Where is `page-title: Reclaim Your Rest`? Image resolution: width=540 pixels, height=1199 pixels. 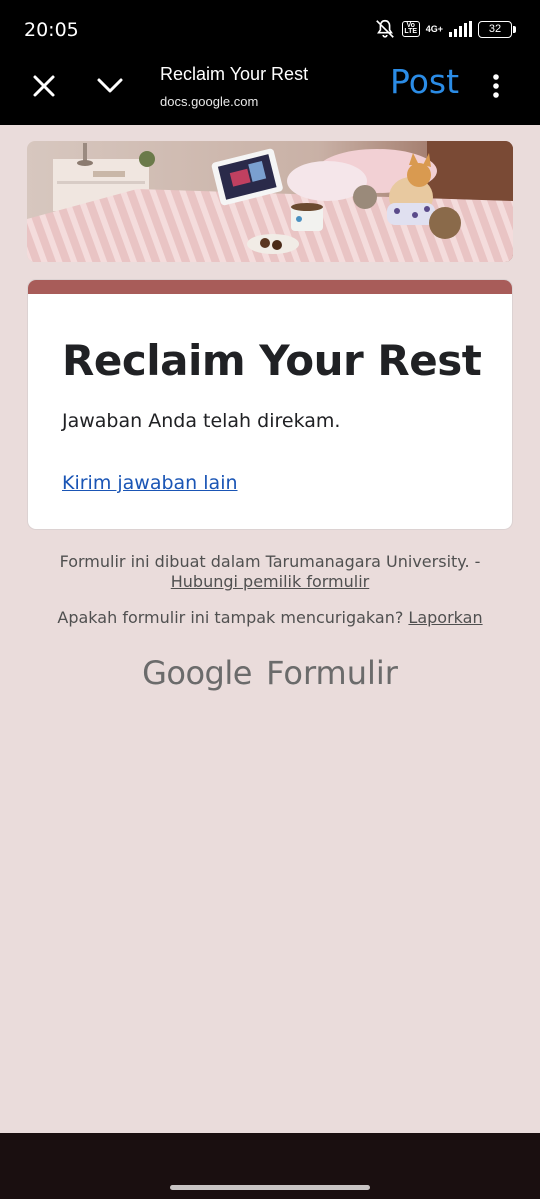 page-title: Reclaim Your Rest is located at coordinates (234, 74).